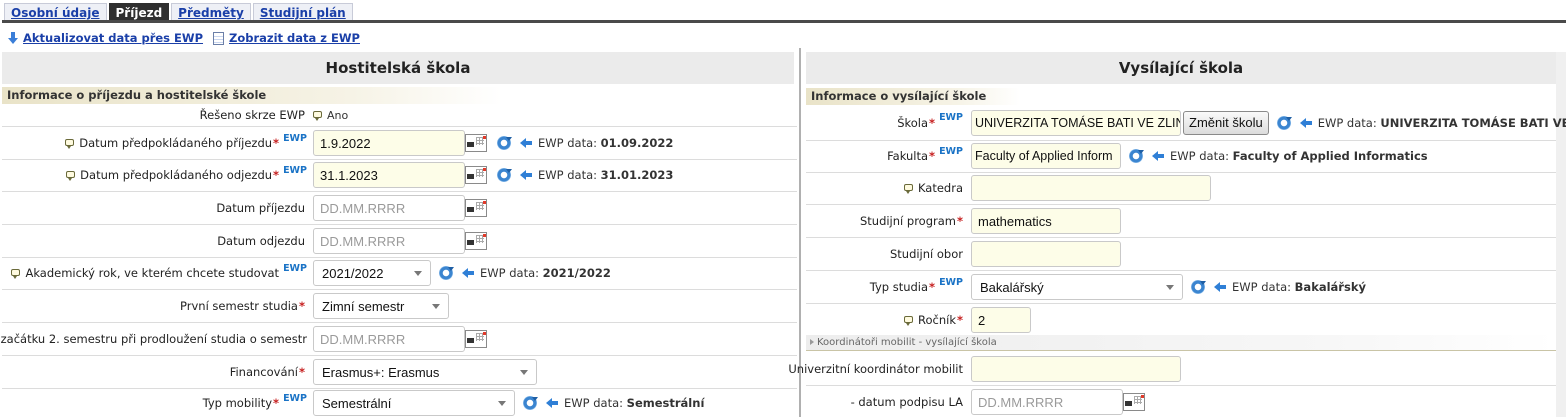 Image resolution: width=1566 pixels, height=417 pixels. What do you see at coordinates (1046, 254) in the screenshot?
I see `study-field-input` at bounding box center [1046, 254].